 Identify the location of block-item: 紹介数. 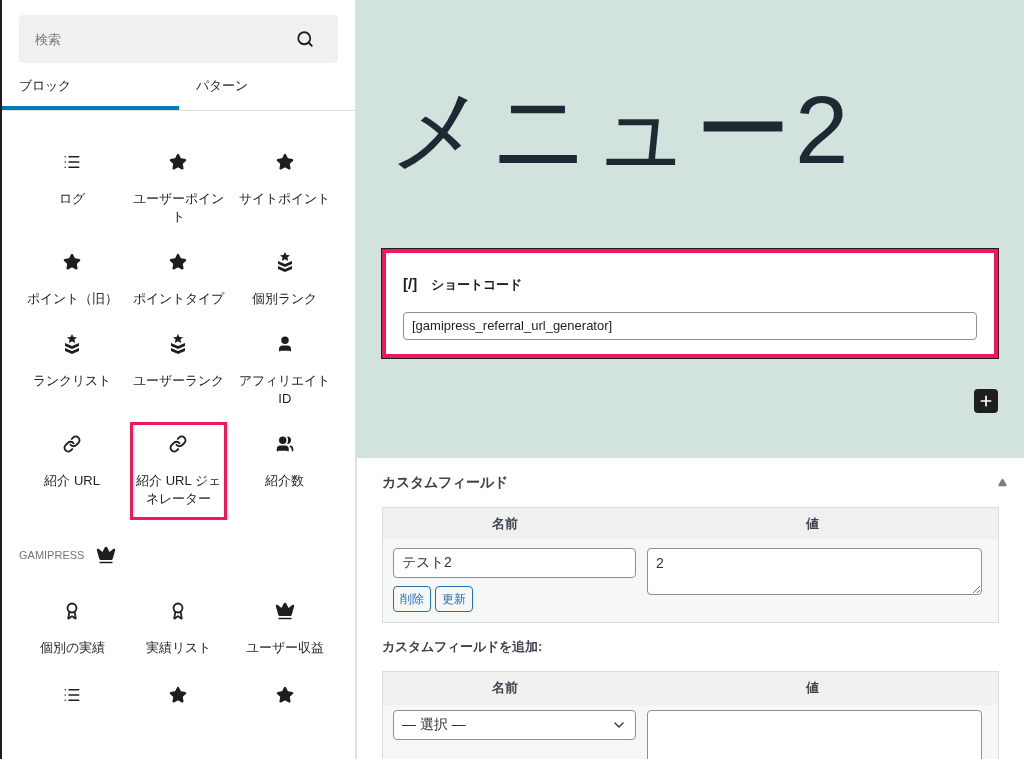
(285, 471).